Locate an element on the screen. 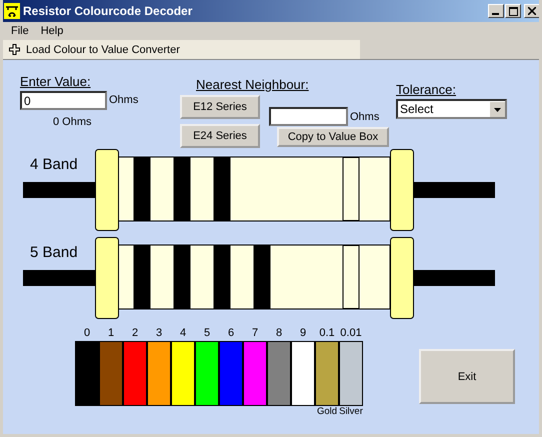 This screenshot has width=542, height=437. colour-name: Silver is located at coordinates (351, 411).